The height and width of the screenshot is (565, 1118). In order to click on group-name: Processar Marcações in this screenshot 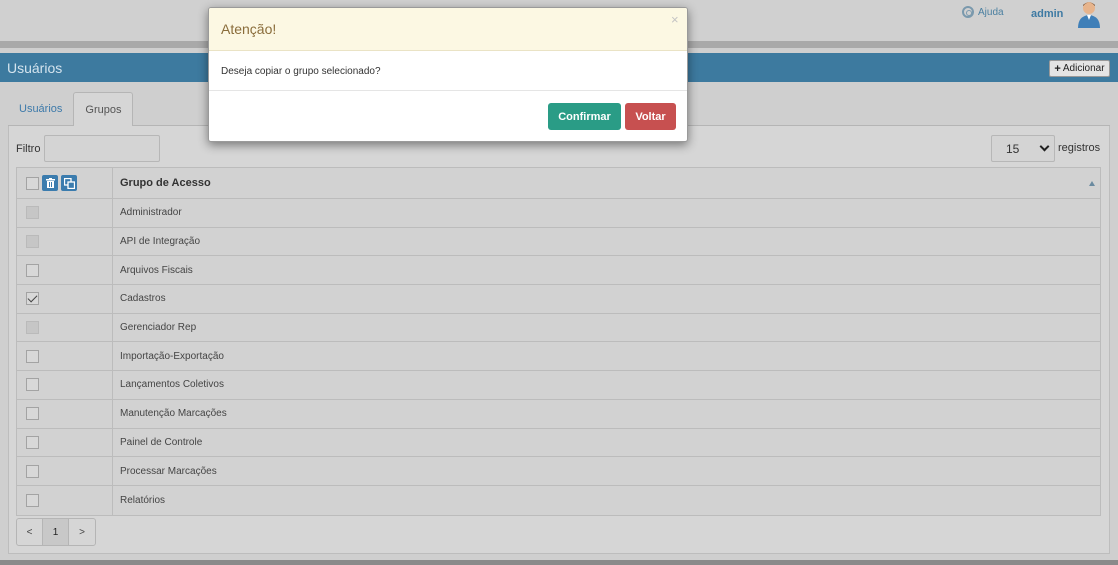, I will do `click(168, 471)`.